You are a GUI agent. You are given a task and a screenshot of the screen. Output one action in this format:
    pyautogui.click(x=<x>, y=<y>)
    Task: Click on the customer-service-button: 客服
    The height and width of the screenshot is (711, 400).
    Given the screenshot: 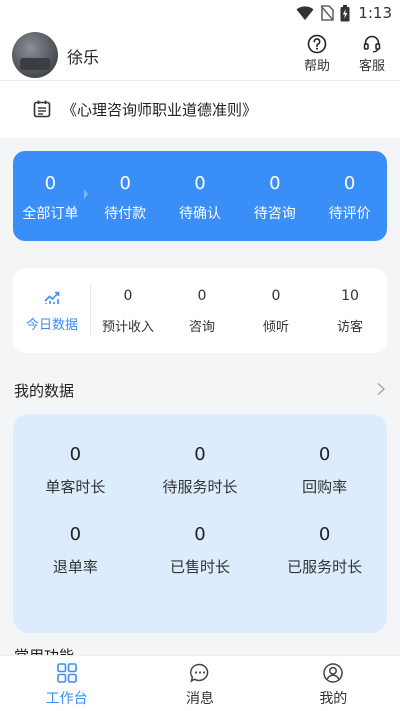 What is the action you would take?
    pyautogui.click(x=372, y=54)
    